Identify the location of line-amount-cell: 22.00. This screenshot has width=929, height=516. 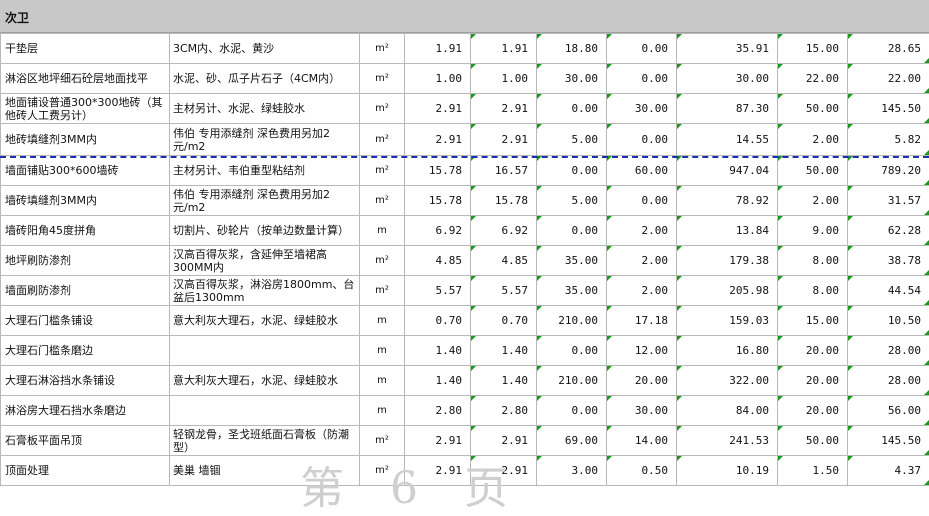
(888, 79).